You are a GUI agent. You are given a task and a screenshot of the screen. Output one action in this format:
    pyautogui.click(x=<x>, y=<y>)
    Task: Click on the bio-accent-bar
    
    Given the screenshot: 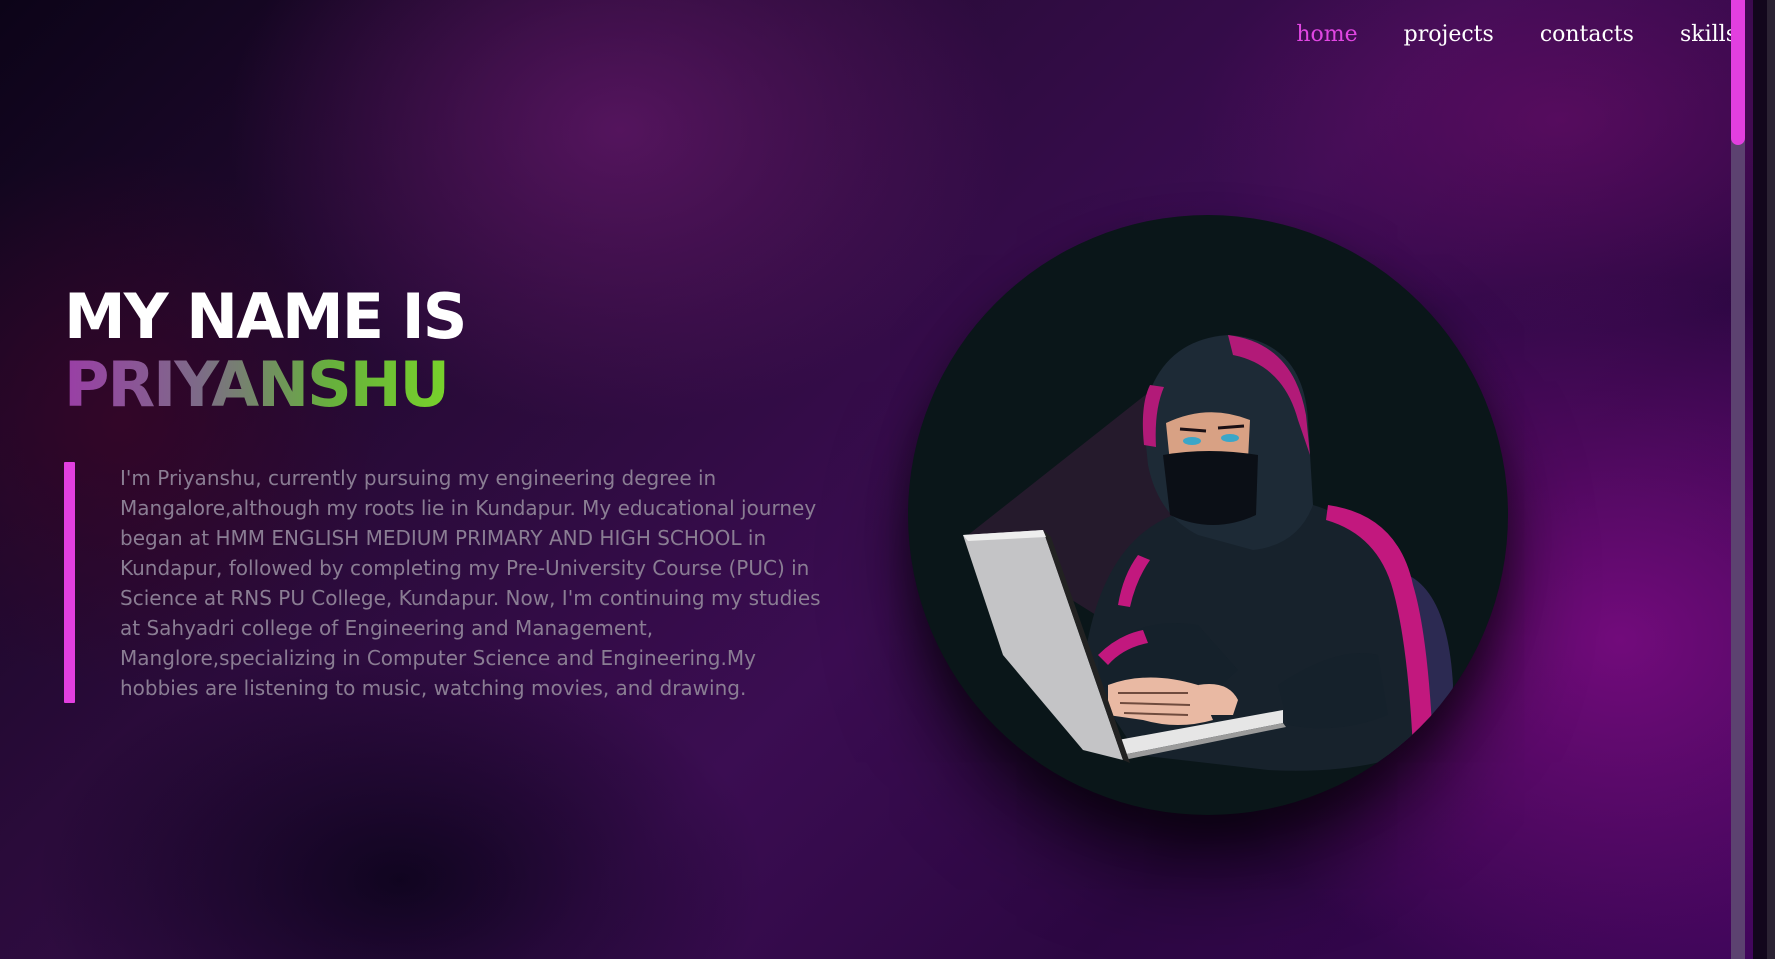 What is the action you would take?
    pyautogui.click(x=69, y=582)
    